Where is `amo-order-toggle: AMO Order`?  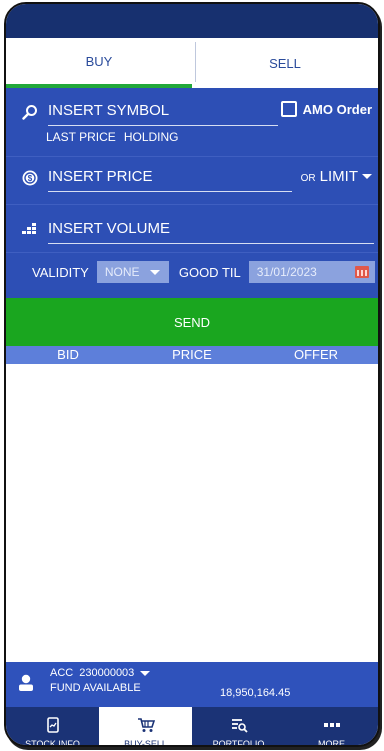
amo-order-toggle: AMO Order is located at coordinates (326, 109).